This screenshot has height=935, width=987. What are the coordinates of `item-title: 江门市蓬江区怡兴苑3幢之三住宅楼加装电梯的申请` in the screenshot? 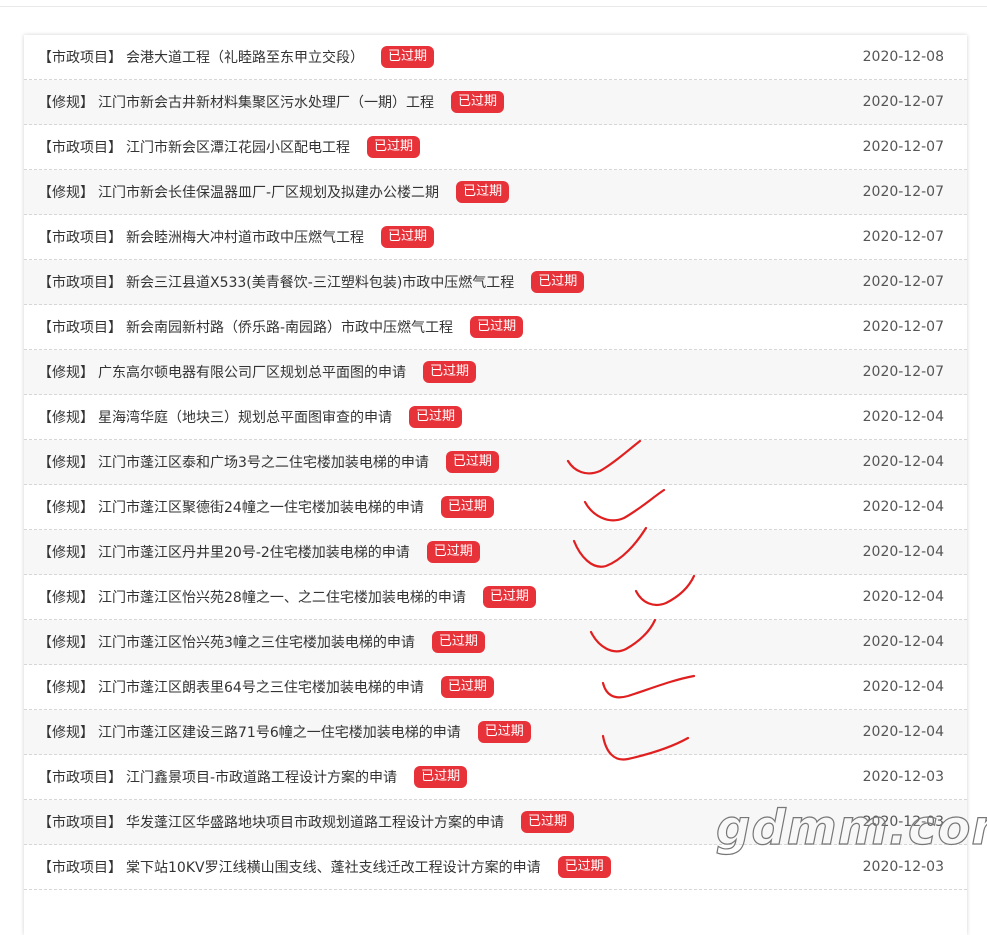 It's located at (256, 643).